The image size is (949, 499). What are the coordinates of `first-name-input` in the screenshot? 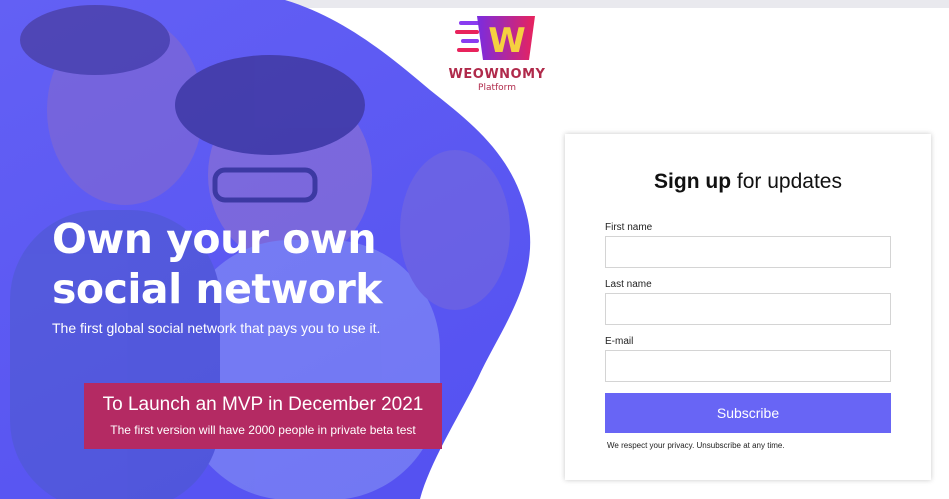 It's located at (748, 252).